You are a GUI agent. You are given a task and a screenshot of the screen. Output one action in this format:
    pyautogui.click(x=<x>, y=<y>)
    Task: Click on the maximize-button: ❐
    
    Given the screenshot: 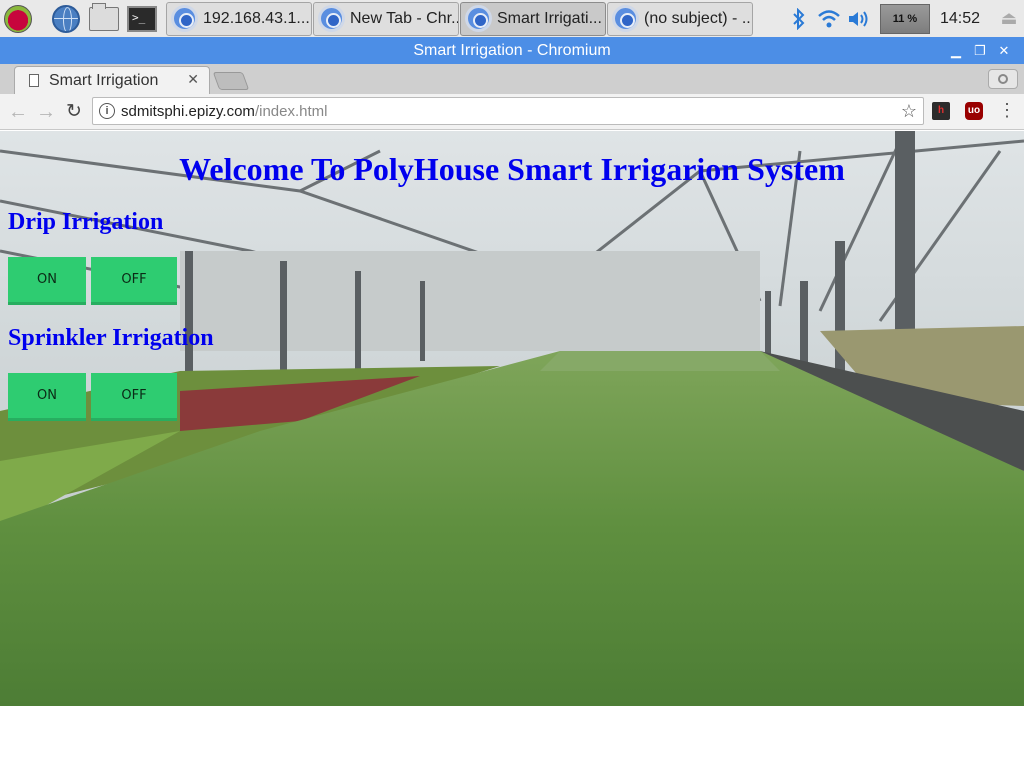 What is the action you would take?
    pyautogui.click(x=980, y=50)
    